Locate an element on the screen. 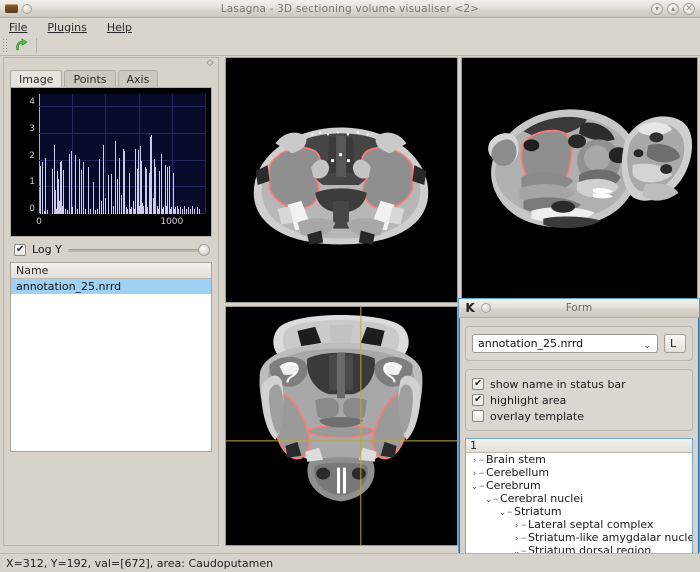 The width and height of the screenshot is (700, 572). axial-view is located at coordinates (341, 426).